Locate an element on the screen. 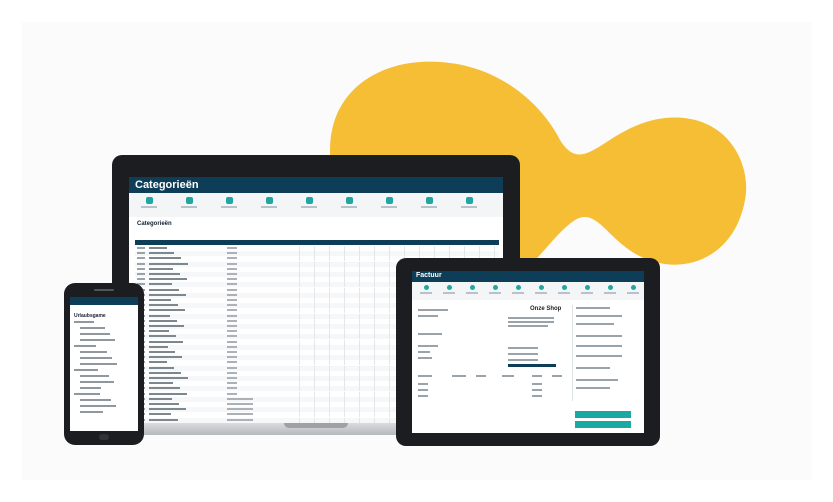 This screenshot has width=833, height=502. side-panel-line is located at coordinates (599, 346).